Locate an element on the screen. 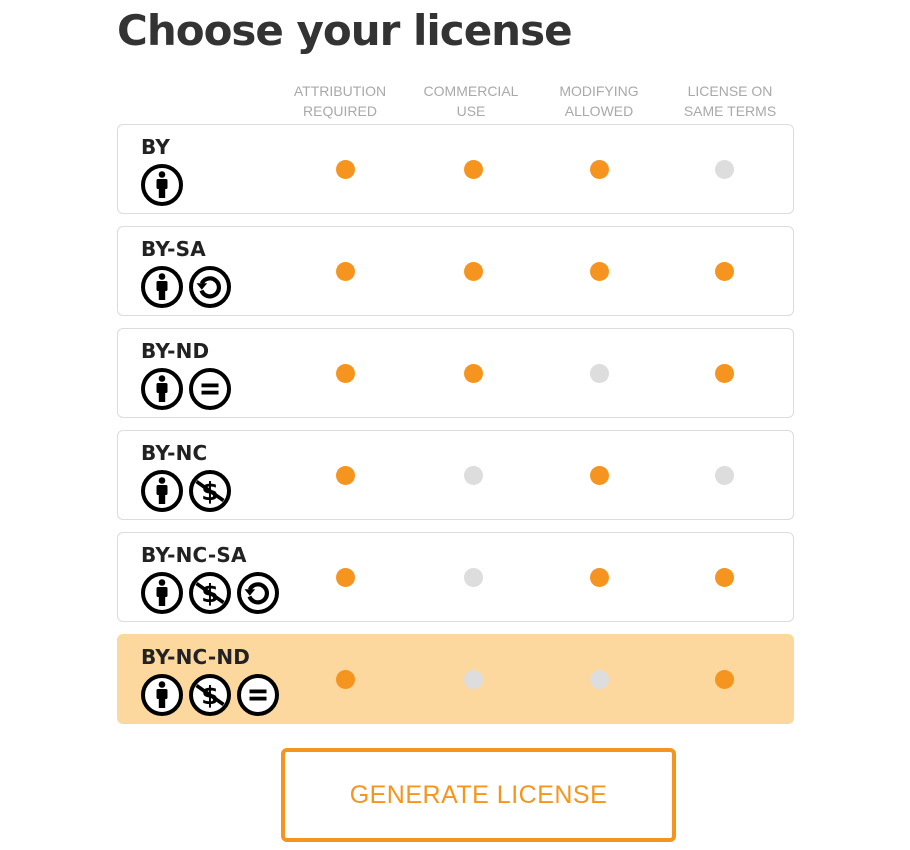 The width and height of the screenshot is (910, 850). generate-license-button: GENERATE LICENSE is located at coordinates (478, 795).